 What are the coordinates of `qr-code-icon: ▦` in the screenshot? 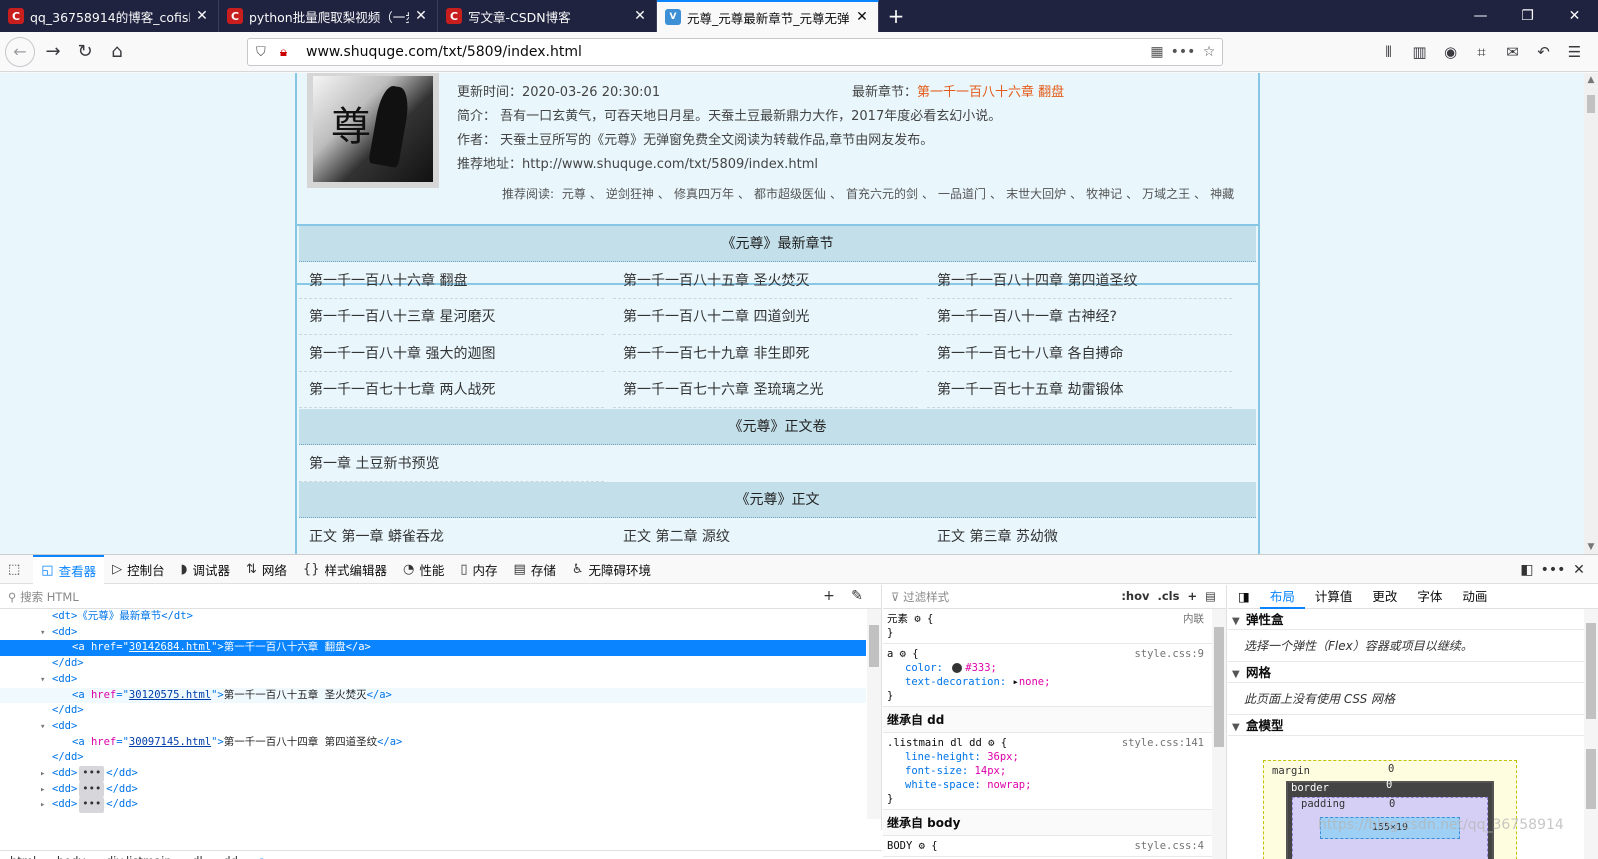 It's located at (1157, 52).